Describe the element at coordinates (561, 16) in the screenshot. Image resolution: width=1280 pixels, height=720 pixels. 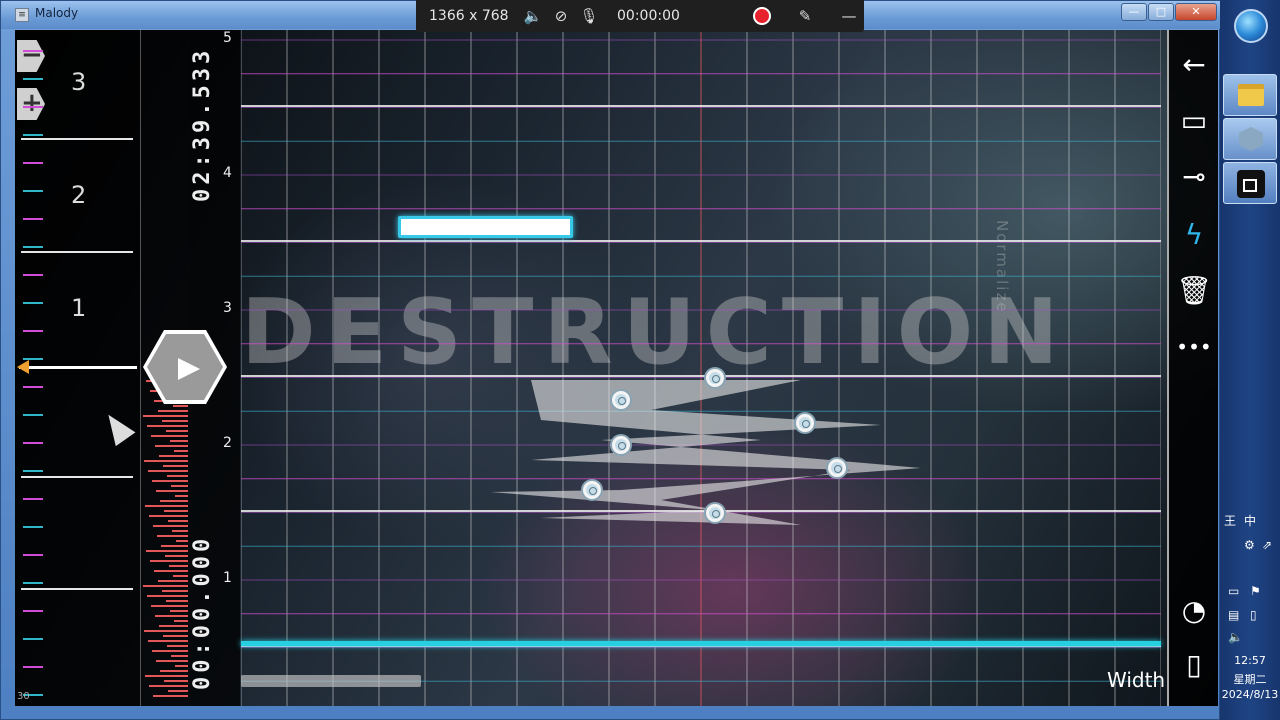
I see `camera-off-icon: ⊘` at that location.